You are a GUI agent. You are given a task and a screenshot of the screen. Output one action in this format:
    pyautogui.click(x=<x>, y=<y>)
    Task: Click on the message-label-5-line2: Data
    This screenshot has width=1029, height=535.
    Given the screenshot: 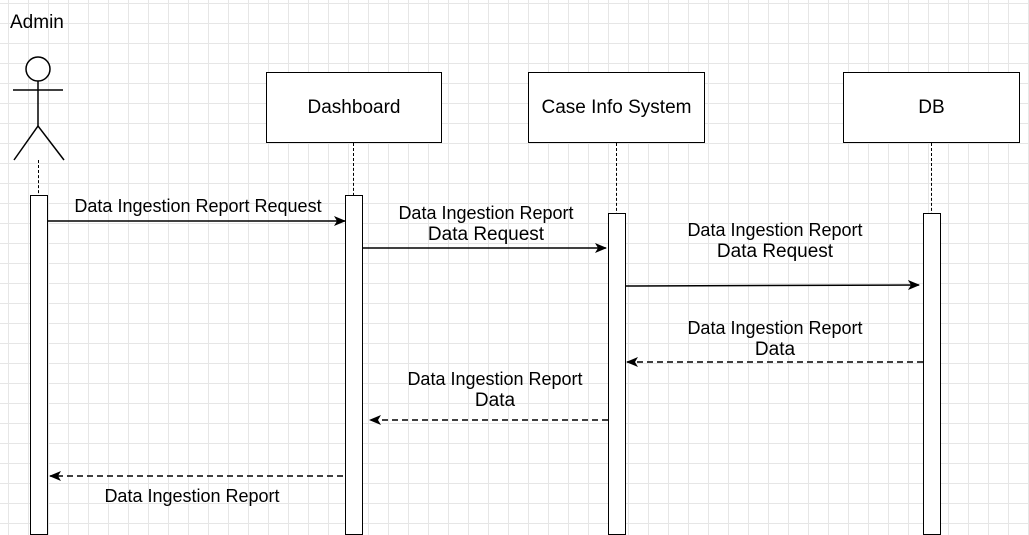 What is the action you would take?
    pyautogui.click(x=495, y=400)
    